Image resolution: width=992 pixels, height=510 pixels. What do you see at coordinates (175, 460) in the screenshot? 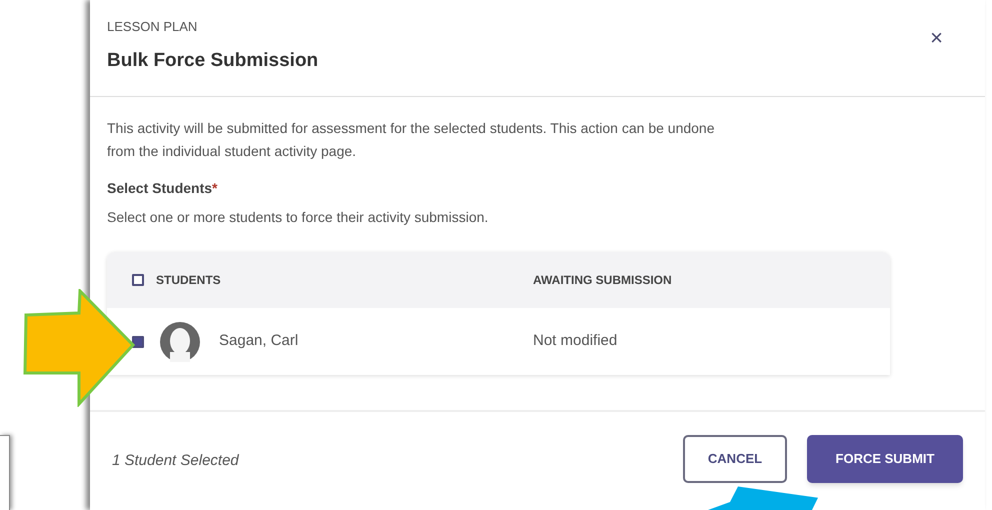
I see `selection-count: 1 Student Selected` at bounding box center [175, 460].